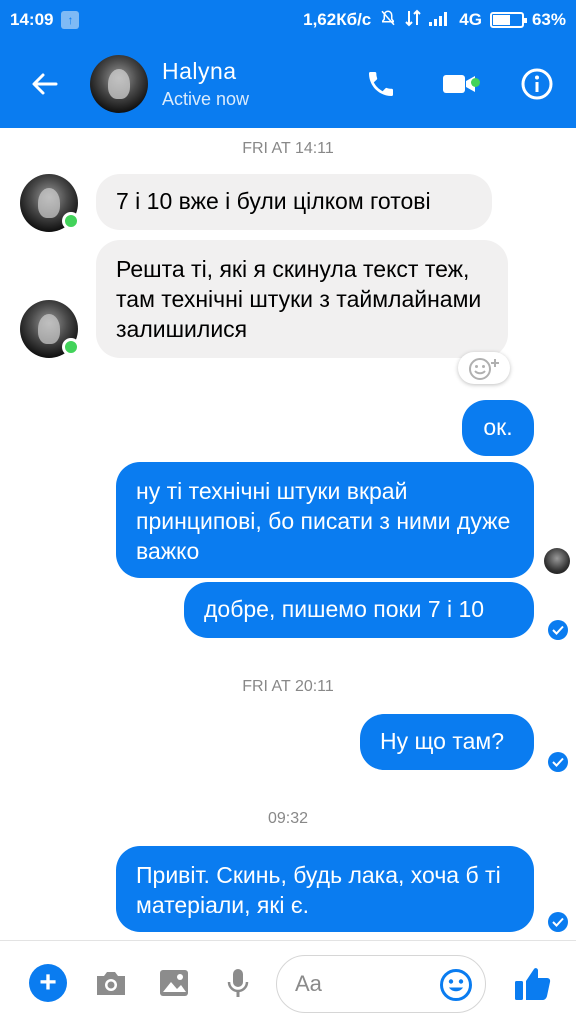  I want to click on back-button, so click(45, 84).